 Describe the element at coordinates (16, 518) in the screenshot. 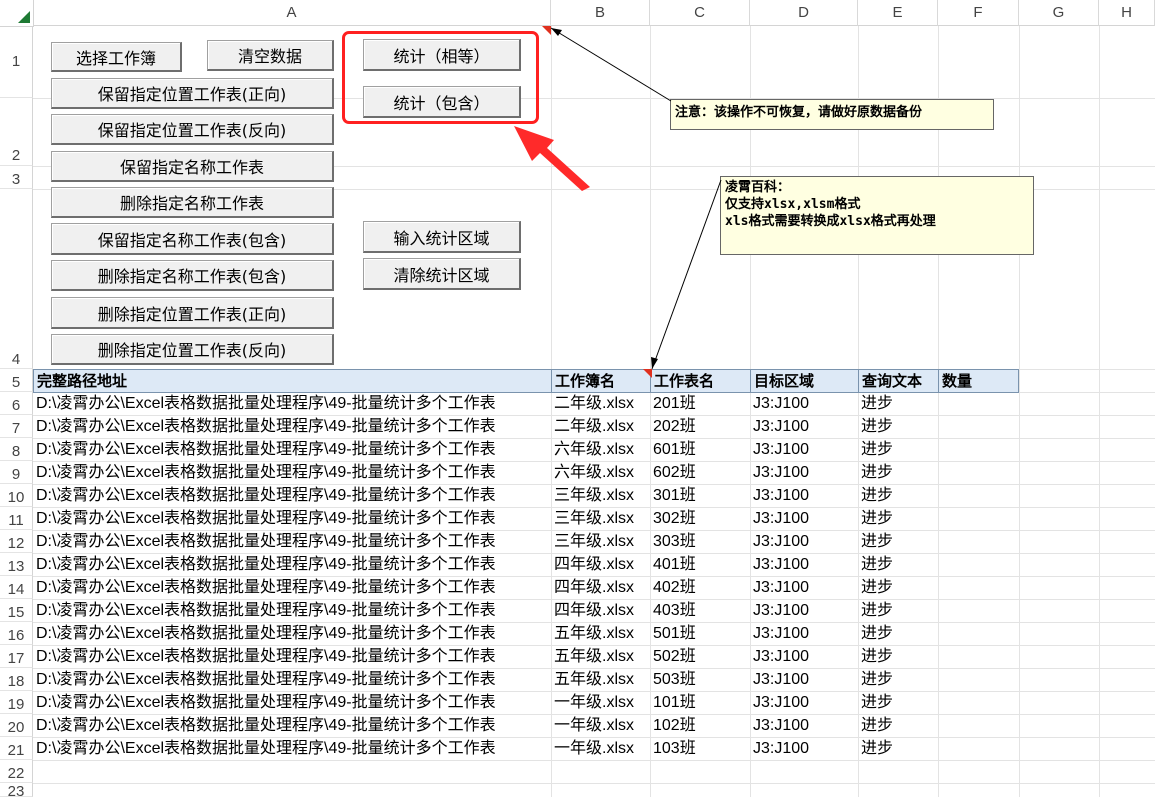

I see `row-header-11: 11` at that location.